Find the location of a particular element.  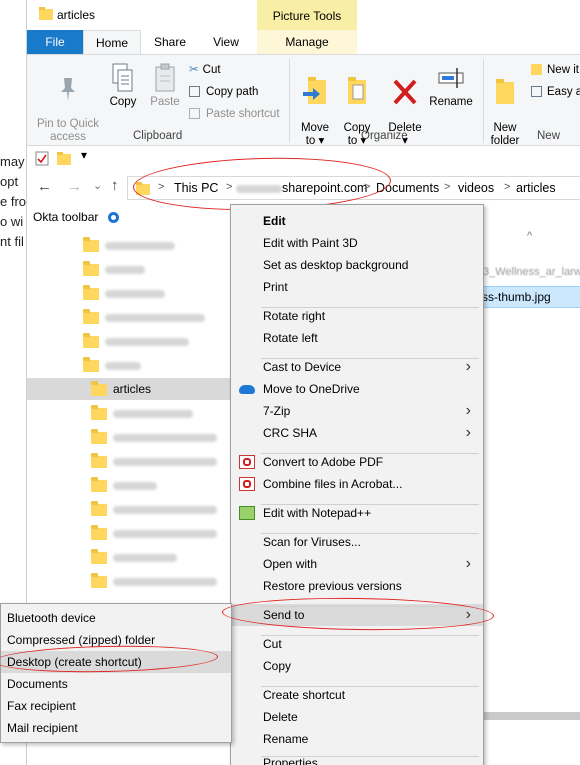

tab-home: Home is located at coordinates (112, 42).